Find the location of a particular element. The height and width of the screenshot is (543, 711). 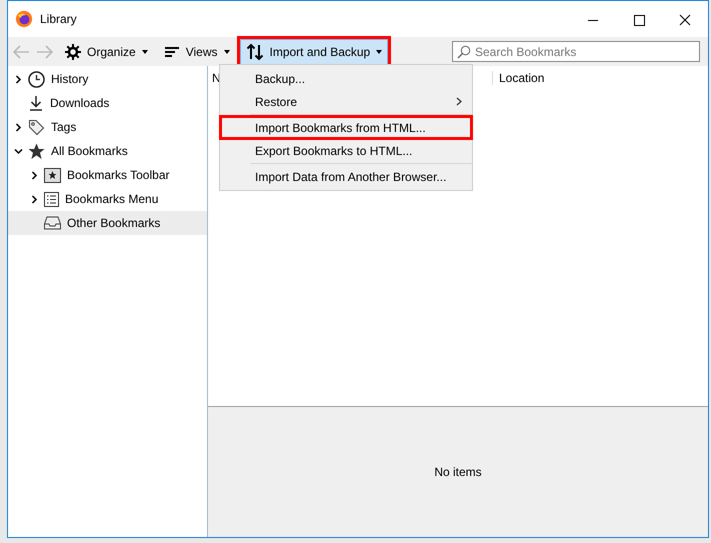

views-button: Views is located at coordinates (197, 51).